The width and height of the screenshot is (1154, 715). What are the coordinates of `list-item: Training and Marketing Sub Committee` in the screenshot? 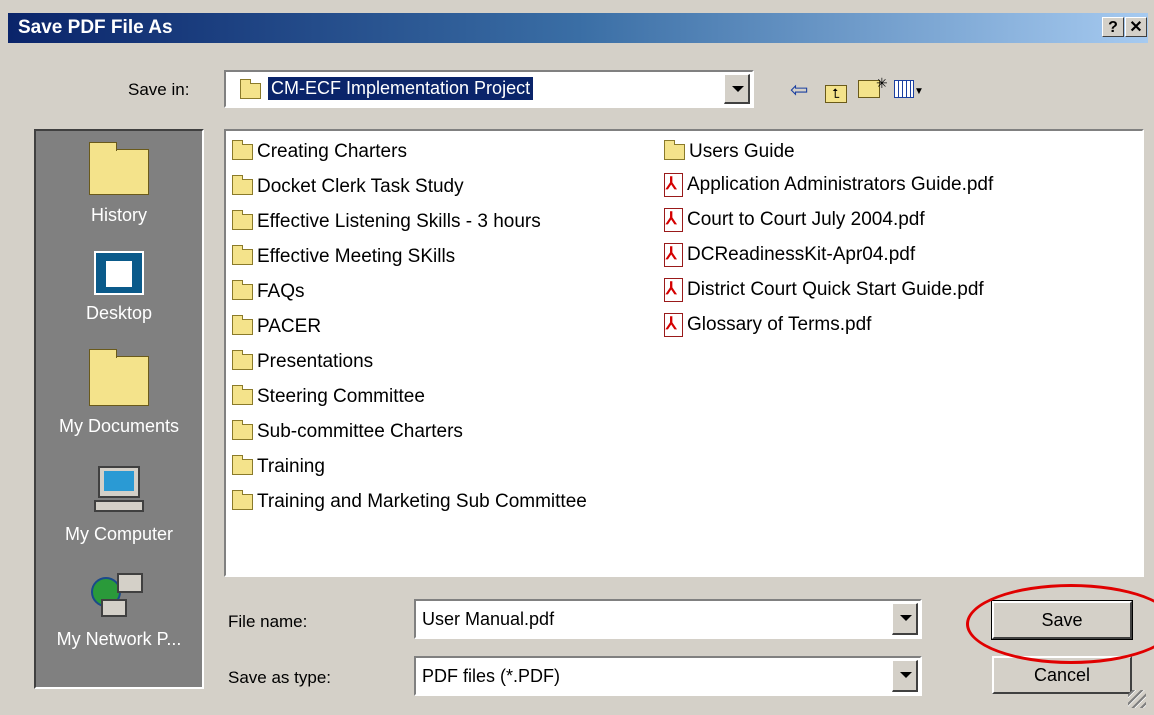 It's located at (409, 501).